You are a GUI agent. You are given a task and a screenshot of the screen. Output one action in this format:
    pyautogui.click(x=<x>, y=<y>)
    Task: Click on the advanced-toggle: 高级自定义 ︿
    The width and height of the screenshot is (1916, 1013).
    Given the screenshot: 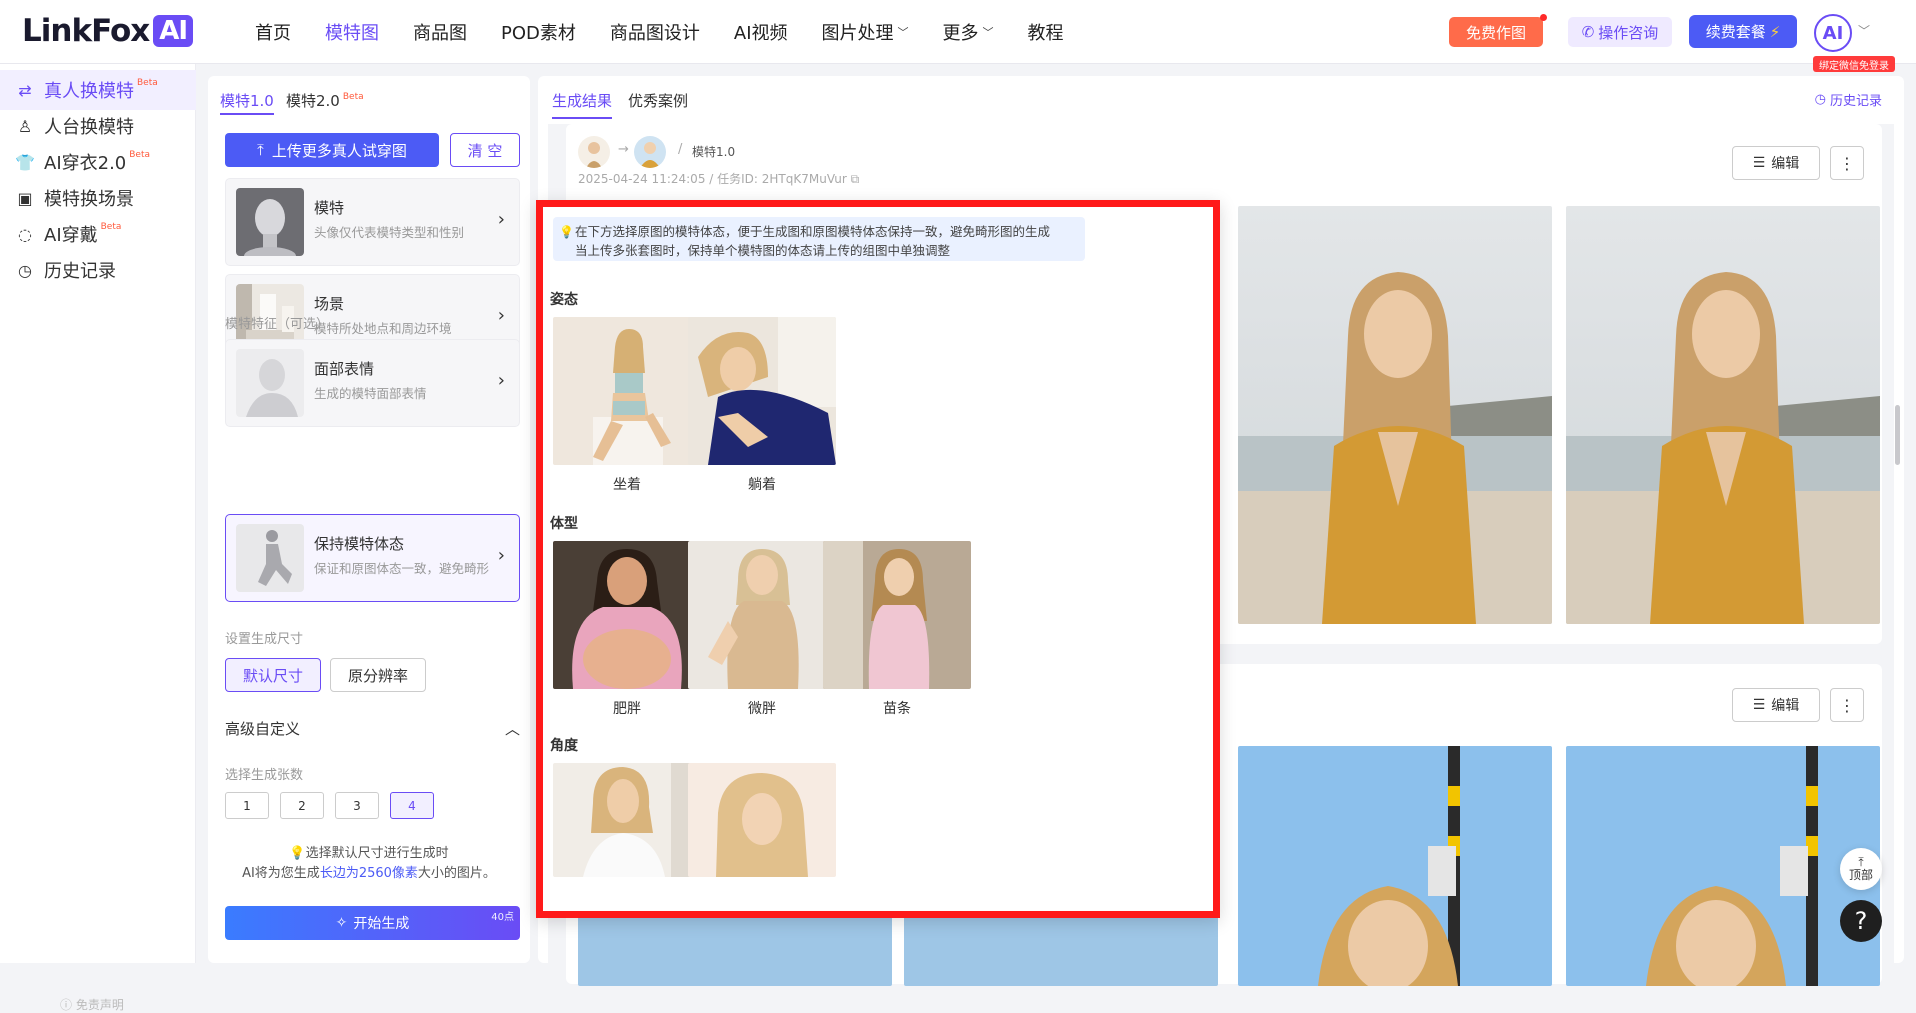 What is the action you would take?
    pyautogui.click(x=372, y=728)
    